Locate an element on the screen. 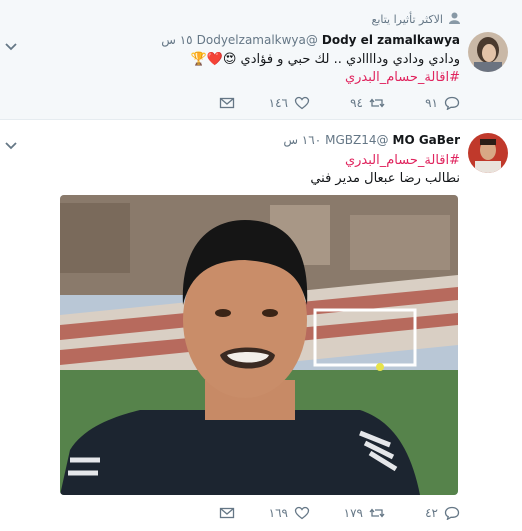 This screenshot has height=531, width=522. display-name: MO GaBer is located at coordinates (426, 140).